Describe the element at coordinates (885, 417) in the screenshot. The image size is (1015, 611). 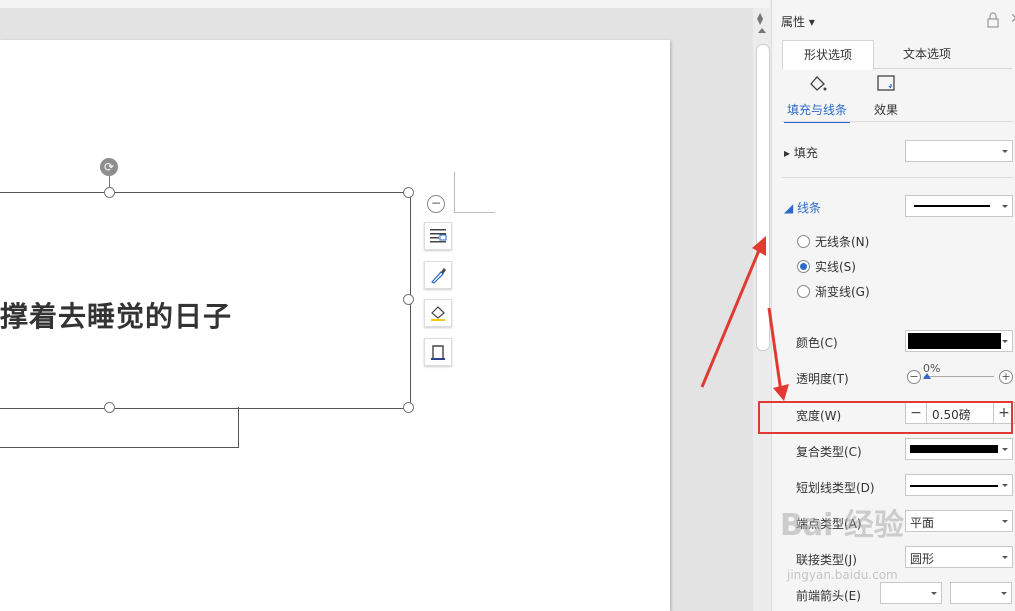
I see `width-highlight-box` at that location.